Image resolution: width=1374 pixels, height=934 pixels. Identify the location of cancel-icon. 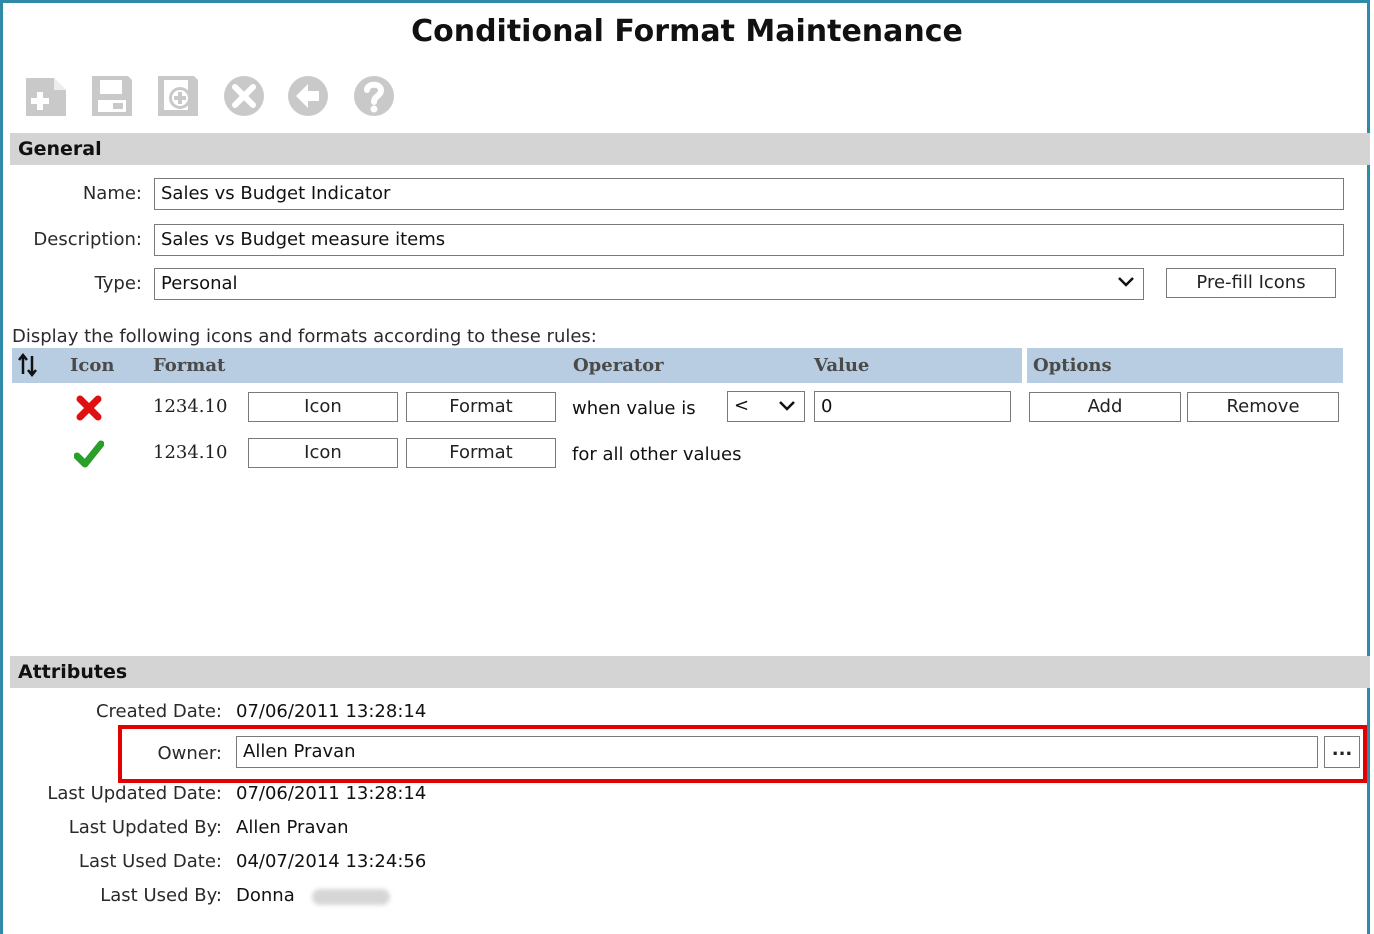
(244, 96).